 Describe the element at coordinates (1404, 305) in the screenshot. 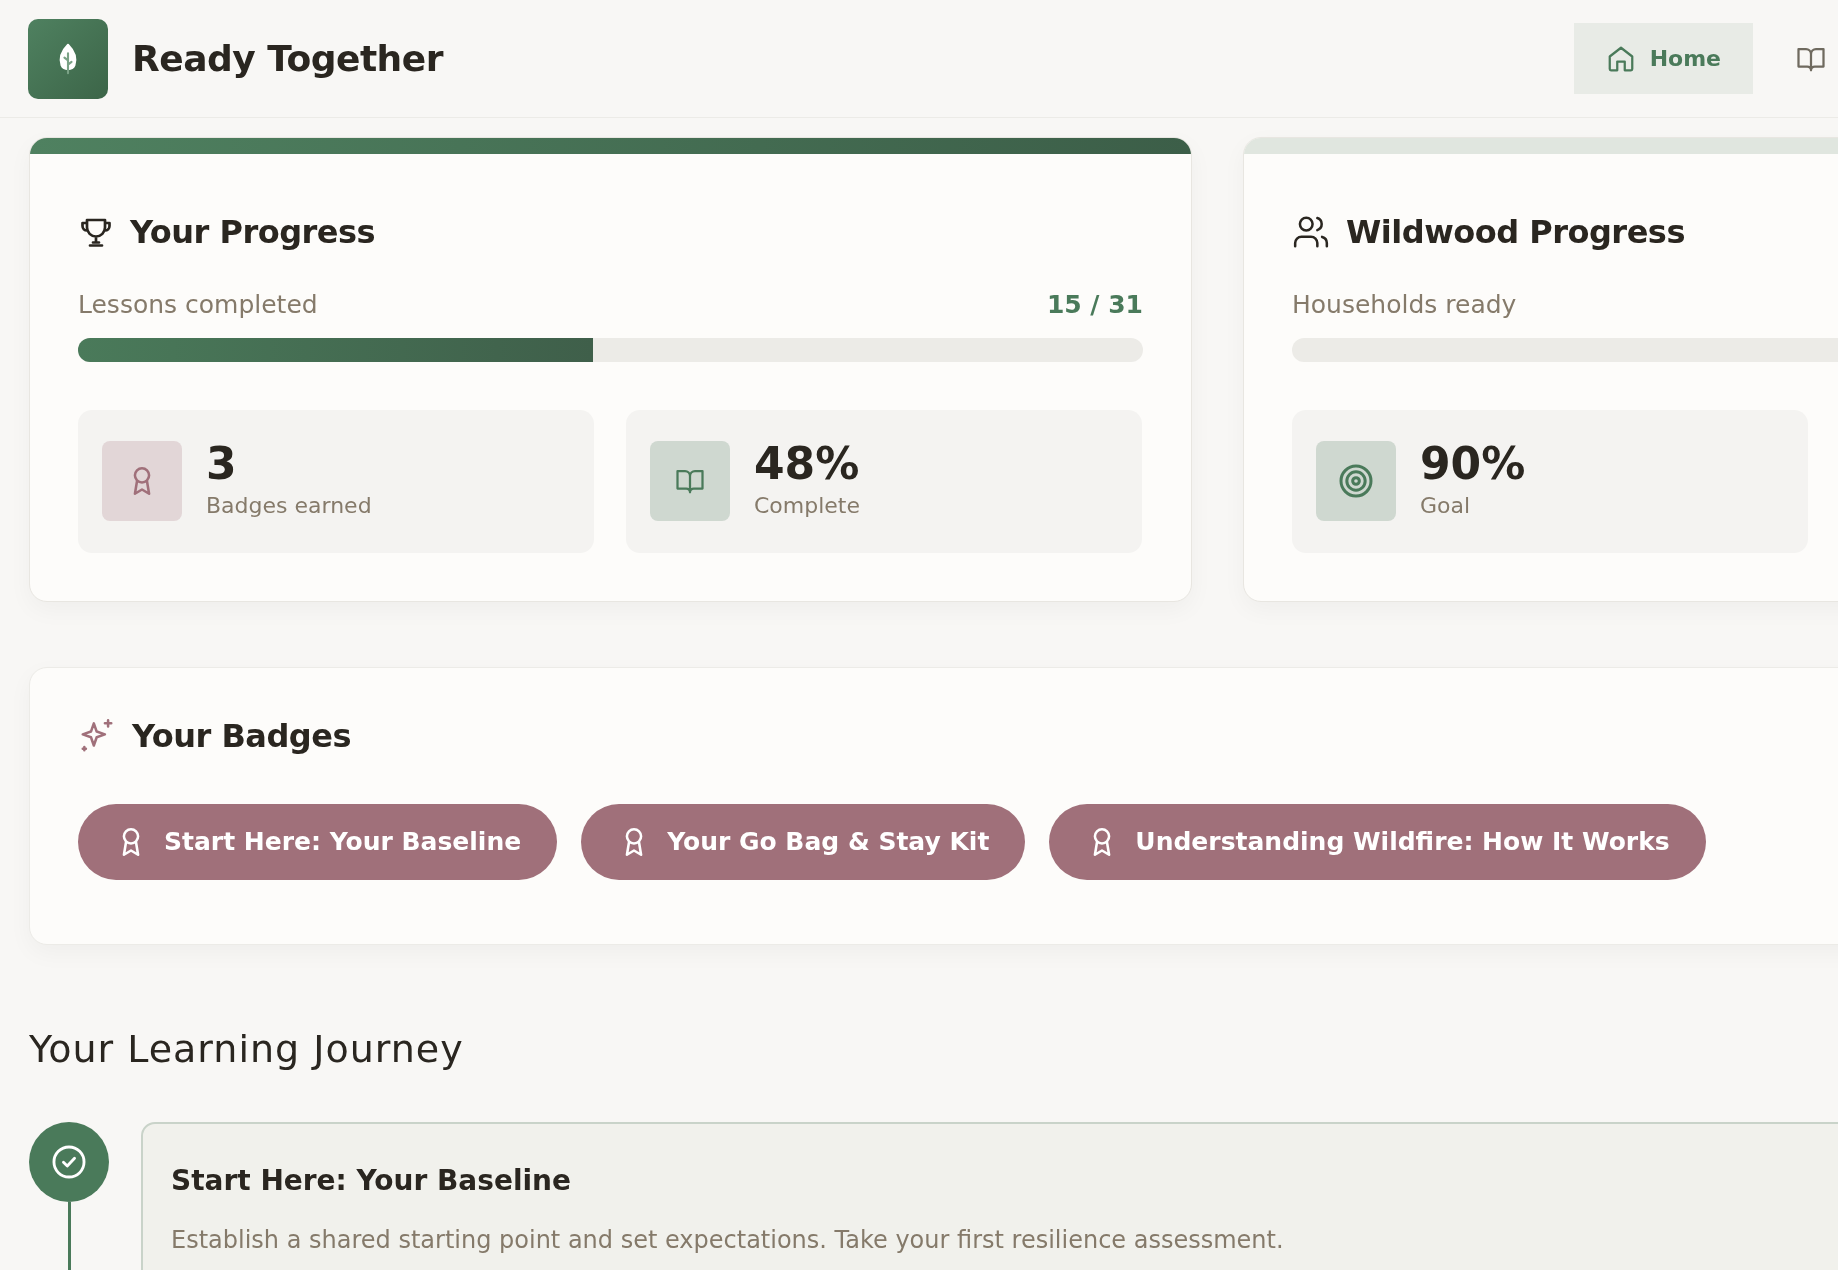

I see `progress-label: Households ready` at that location.